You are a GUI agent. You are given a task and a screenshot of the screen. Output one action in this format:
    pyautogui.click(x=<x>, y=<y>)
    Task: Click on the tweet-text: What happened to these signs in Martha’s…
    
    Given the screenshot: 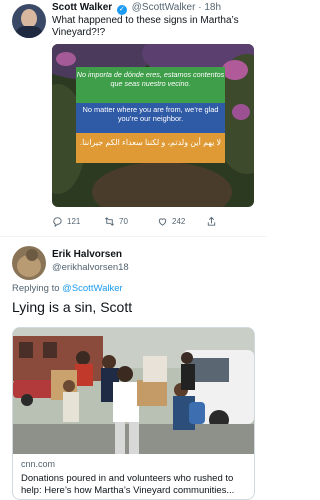 What is the action you would take?
    pyautogui.click(x=145, y=26)
    